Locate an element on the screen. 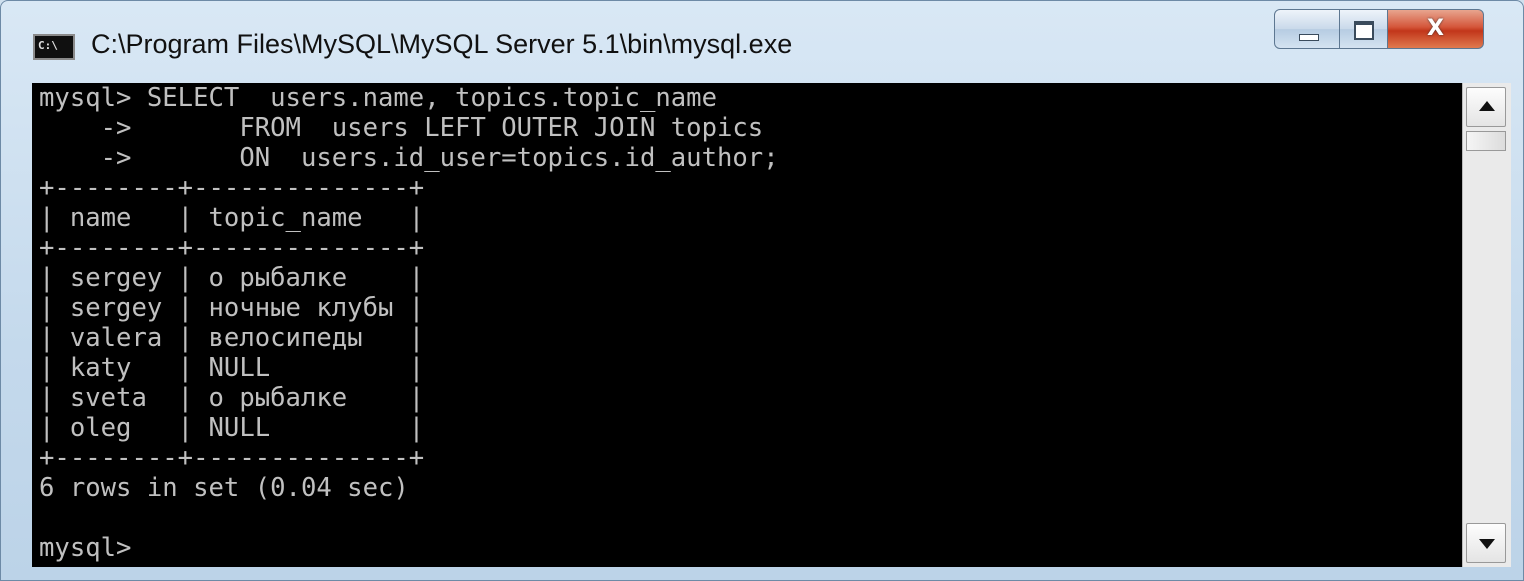  maximize-icon is located at coordinates (1364, 30).